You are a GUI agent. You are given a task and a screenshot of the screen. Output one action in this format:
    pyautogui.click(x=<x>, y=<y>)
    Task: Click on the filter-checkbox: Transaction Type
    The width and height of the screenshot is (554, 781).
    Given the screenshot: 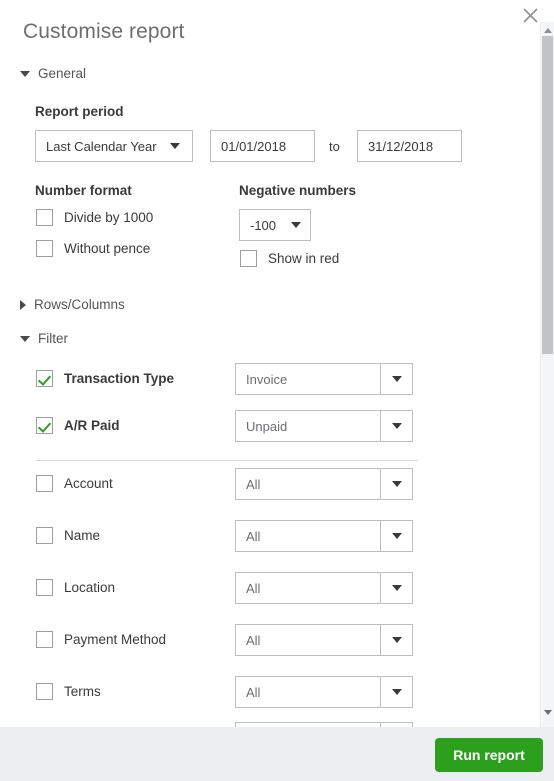 What is the action you would take?
    pyautogui.click(x=105, y=378)
    